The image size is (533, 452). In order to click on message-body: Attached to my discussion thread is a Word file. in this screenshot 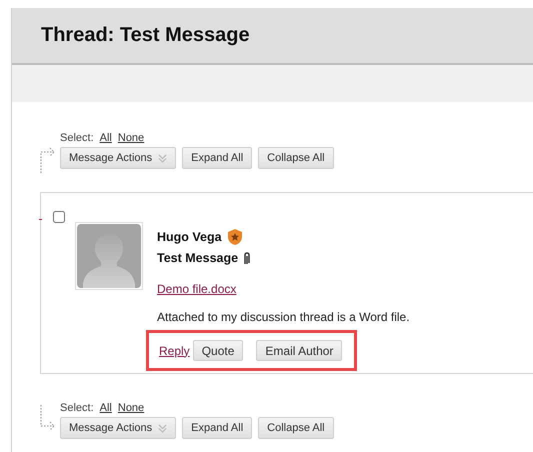, I will do `click(283, 317)`.